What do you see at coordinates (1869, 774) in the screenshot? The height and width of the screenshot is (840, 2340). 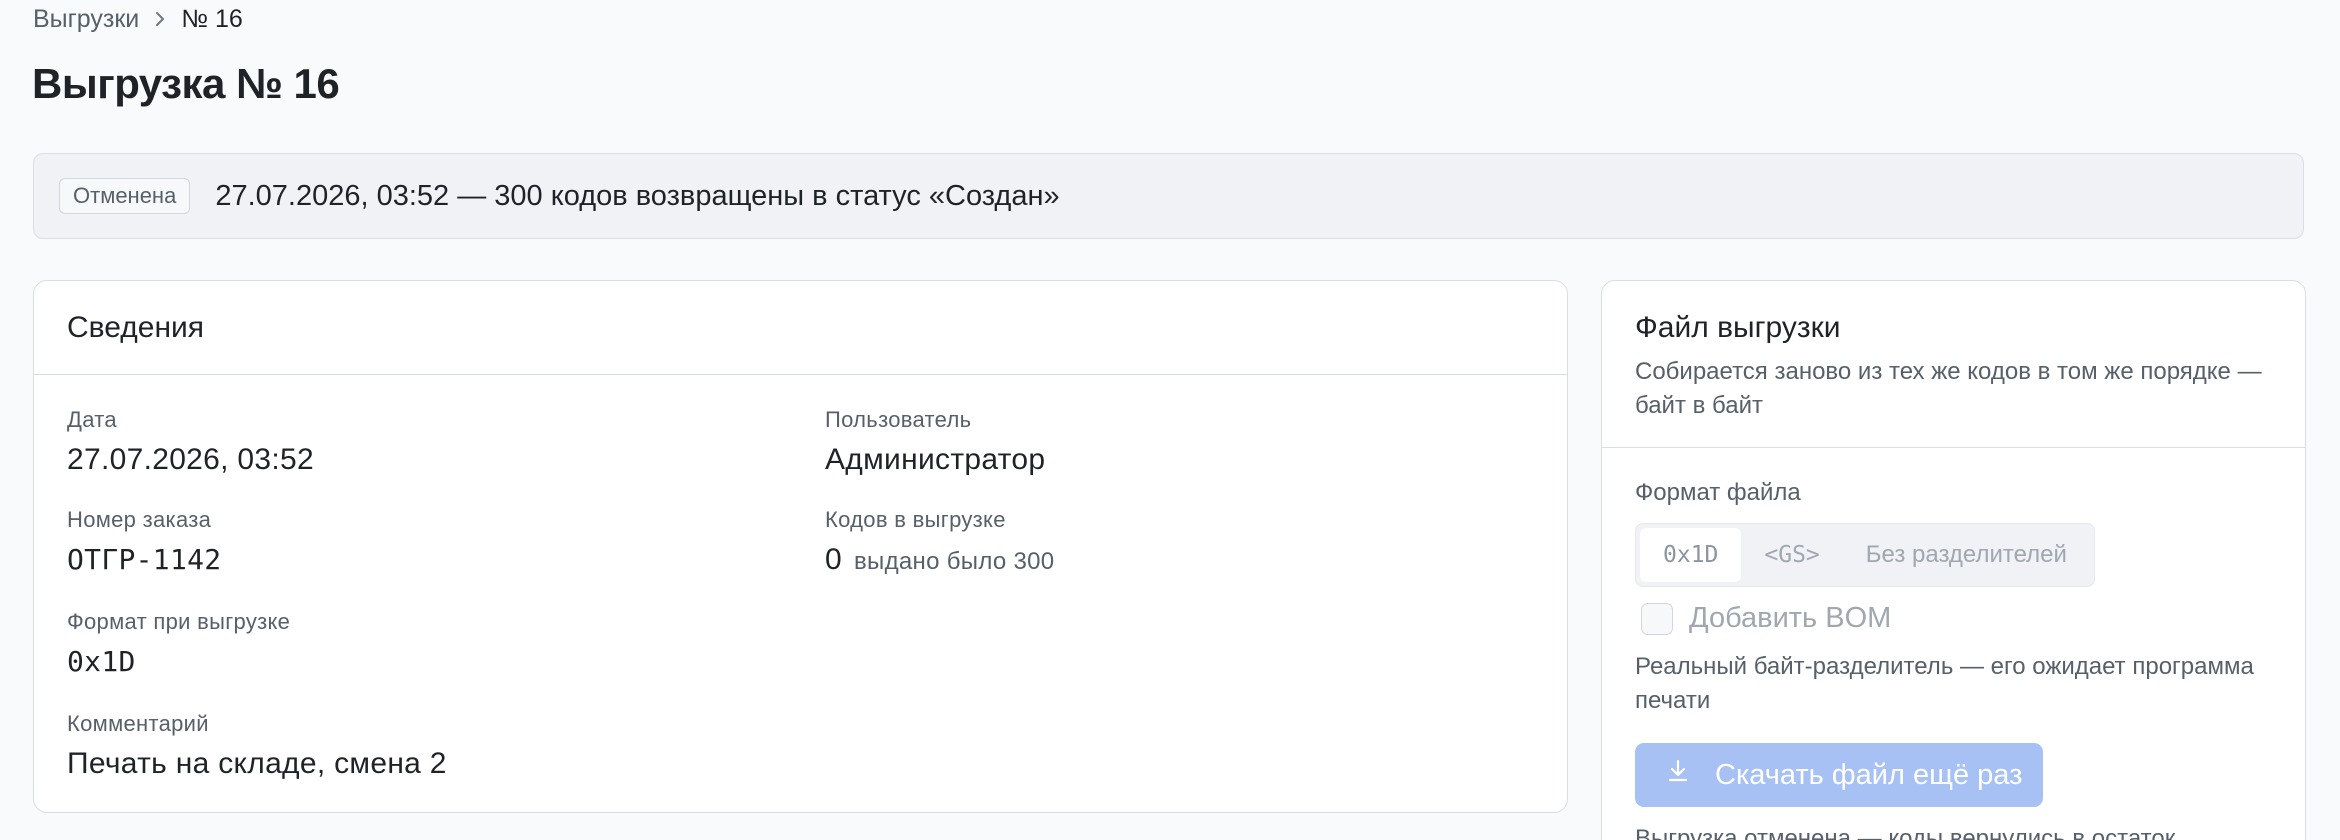 I see `download-again-label: Скачать файл ещё раз` at bounding box center [1869, 774].